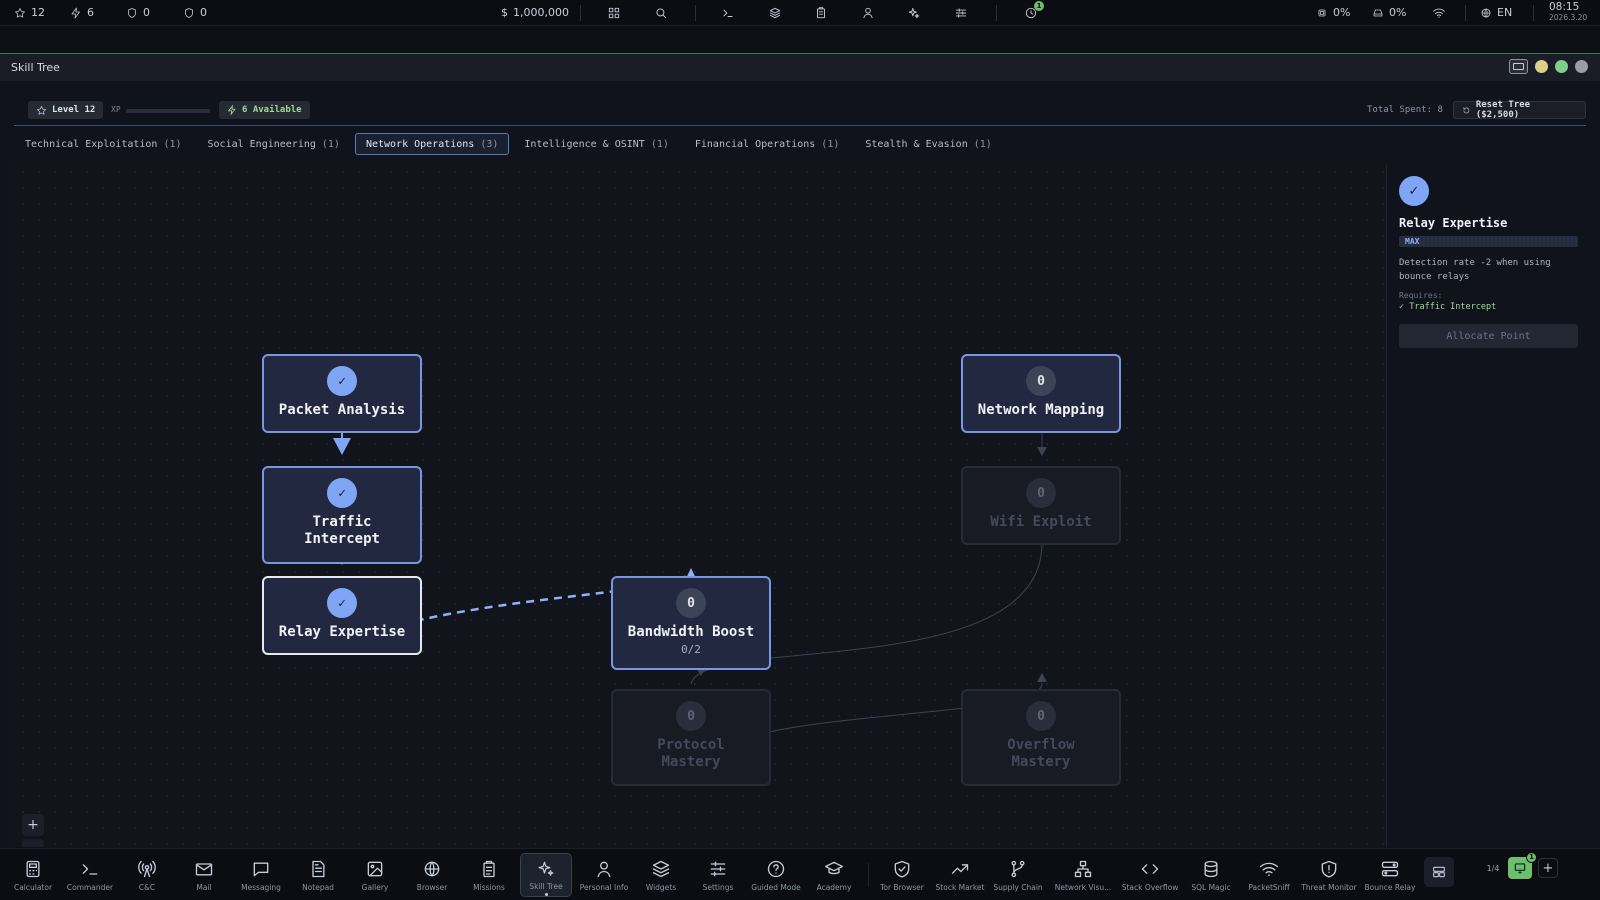 Image resolution: width=1600 pixels, height=900 pixels. What do you see at coordinates (691, 623) in the screenshot?
I see `skill-node-bandwidth-boost: 0 Bandwidth Boost 0/2` at bounding box center [691, 623].